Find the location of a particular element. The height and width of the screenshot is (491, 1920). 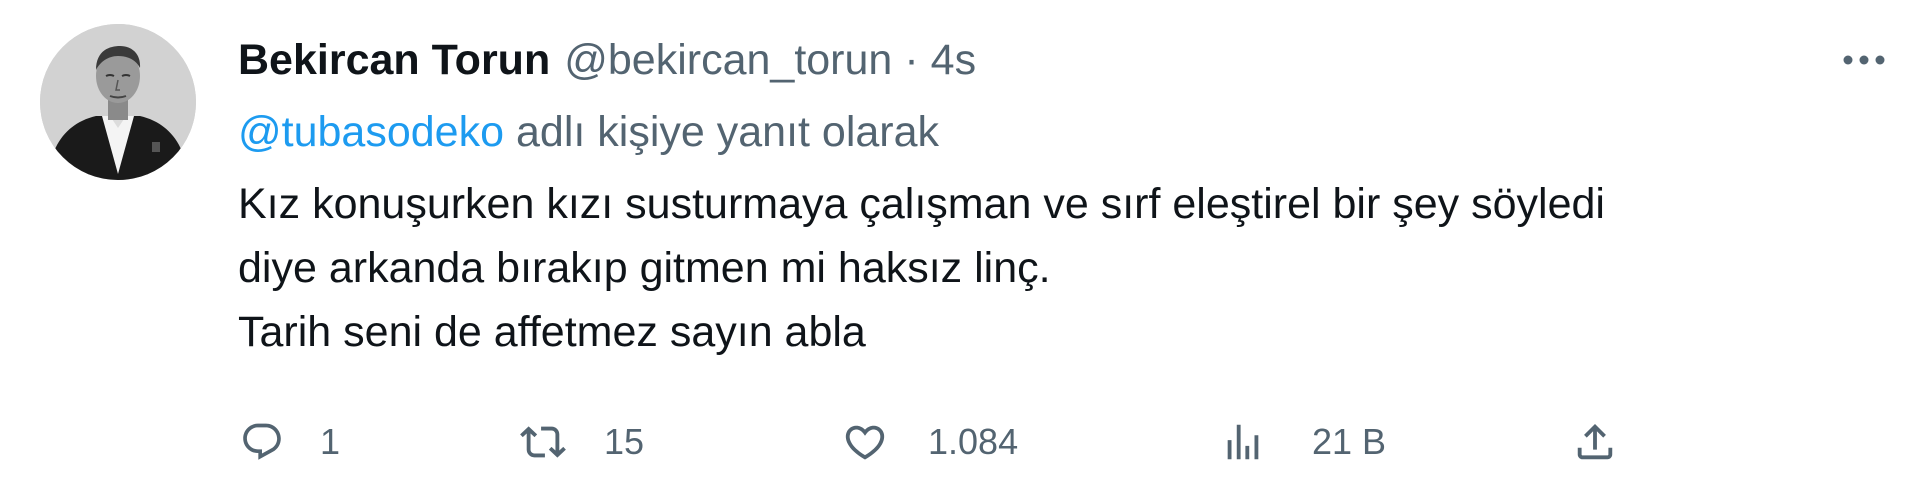

avatar-portrait-image is located at coordinates (118, 102).